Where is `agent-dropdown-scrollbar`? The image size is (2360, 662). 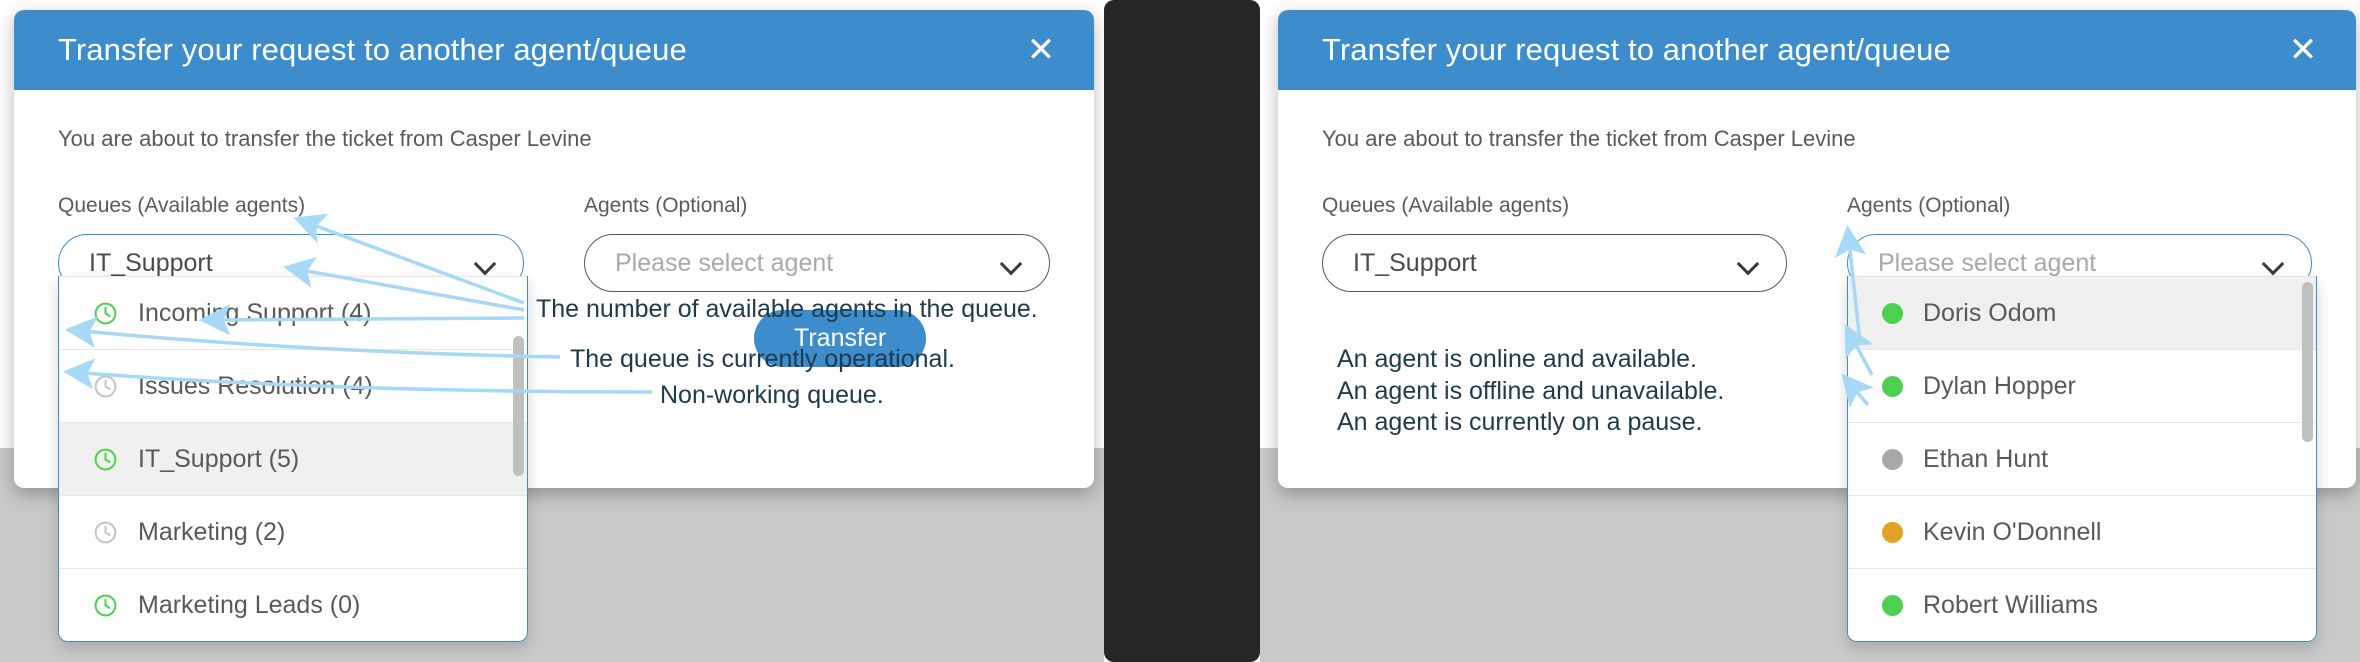 agent-dropdown-scrollbar is located at coordinates (2307, 362).